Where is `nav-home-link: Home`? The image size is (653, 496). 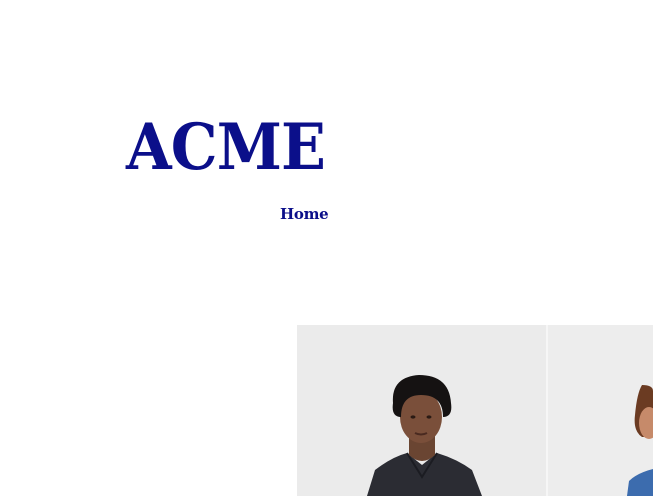 nav-home-link: Home is located at coordinates (304, 214).